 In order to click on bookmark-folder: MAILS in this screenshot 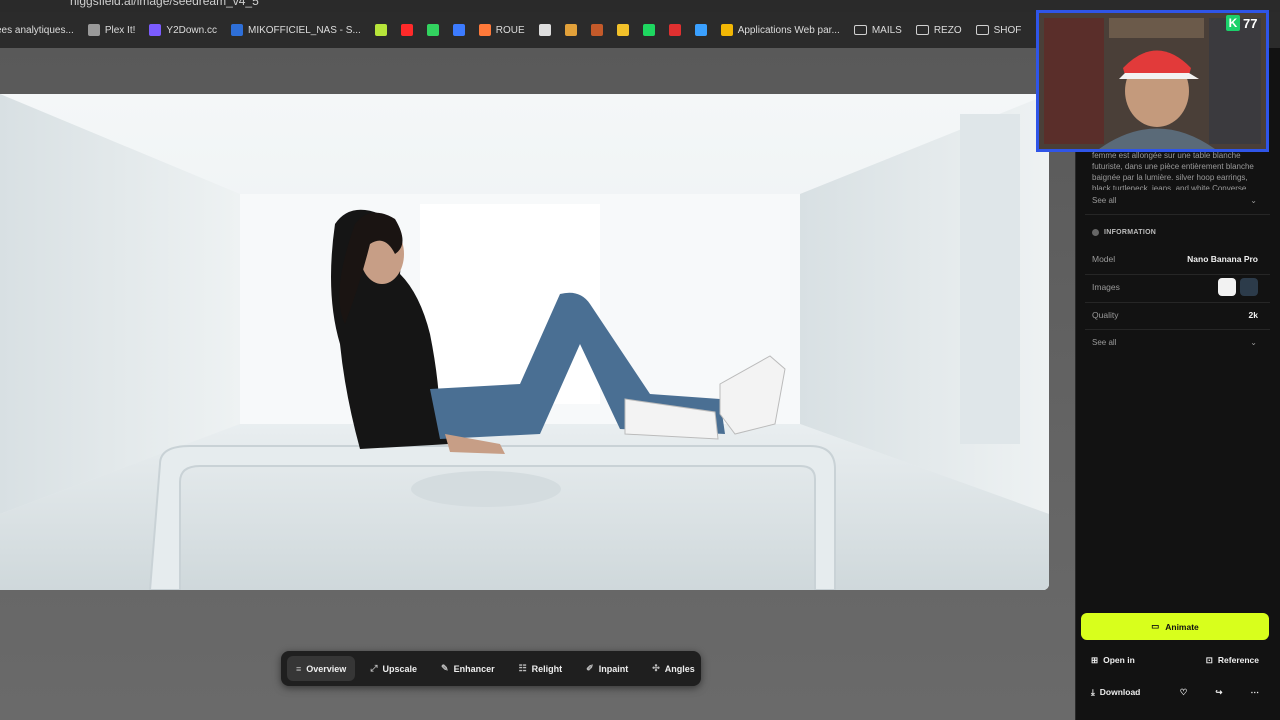, I will do `click(877, 30)`.